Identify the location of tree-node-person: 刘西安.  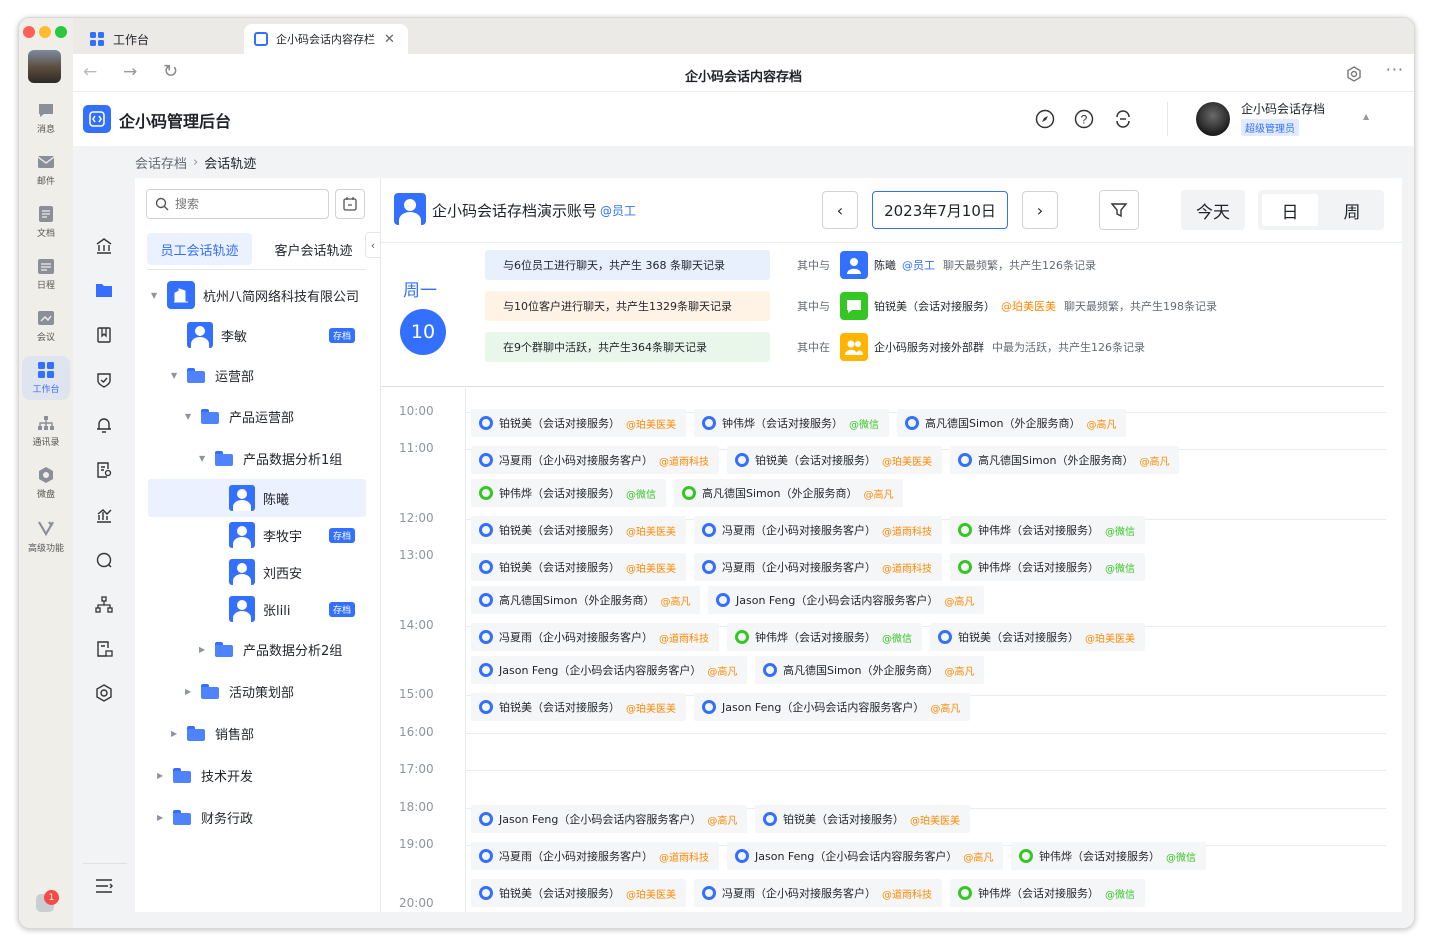
(257, 572).